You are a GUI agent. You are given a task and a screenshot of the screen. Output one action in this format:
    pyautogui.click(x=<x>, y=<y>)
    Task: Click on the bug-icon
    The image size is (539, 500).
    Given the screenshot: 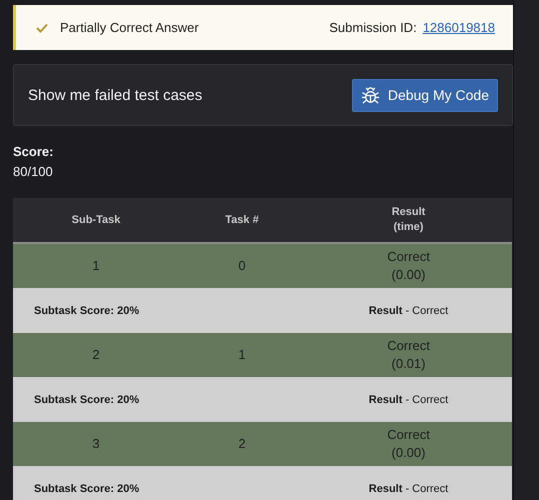 What is the action you would take?
    pyautogui.click(x=370, y=95)
    